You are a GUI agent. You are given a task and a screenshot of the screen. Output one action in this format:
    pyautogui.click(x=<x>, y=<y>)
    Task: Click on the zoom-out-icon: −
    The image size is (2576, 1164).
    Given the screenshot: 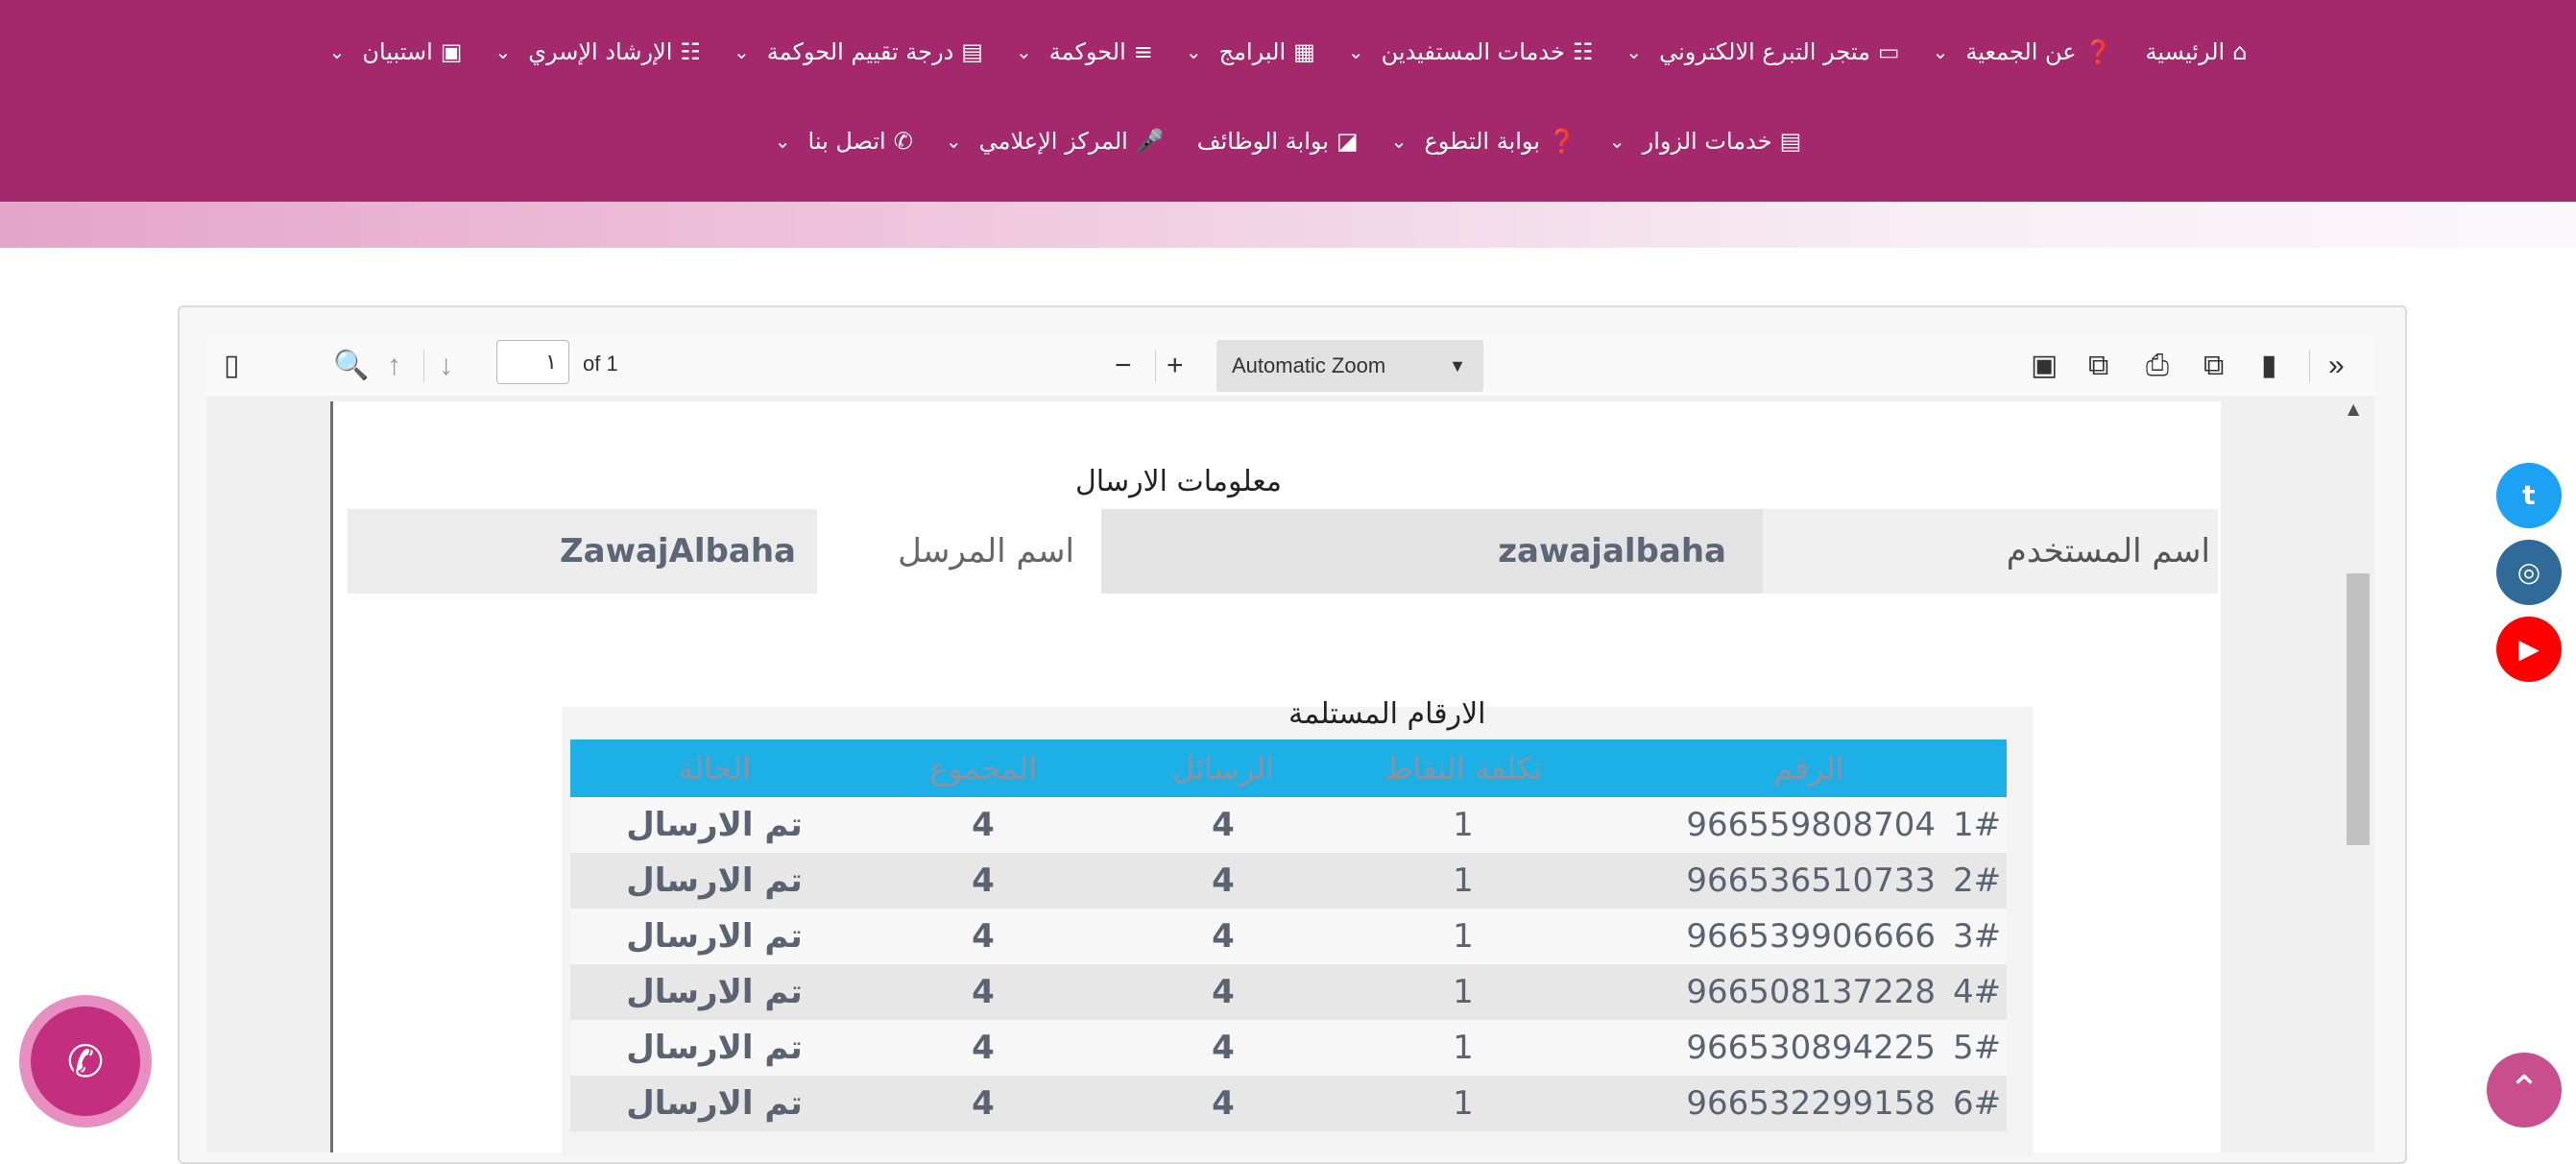 What is the action you would take?
    pyautogui.click(x=1123, y=366)
    